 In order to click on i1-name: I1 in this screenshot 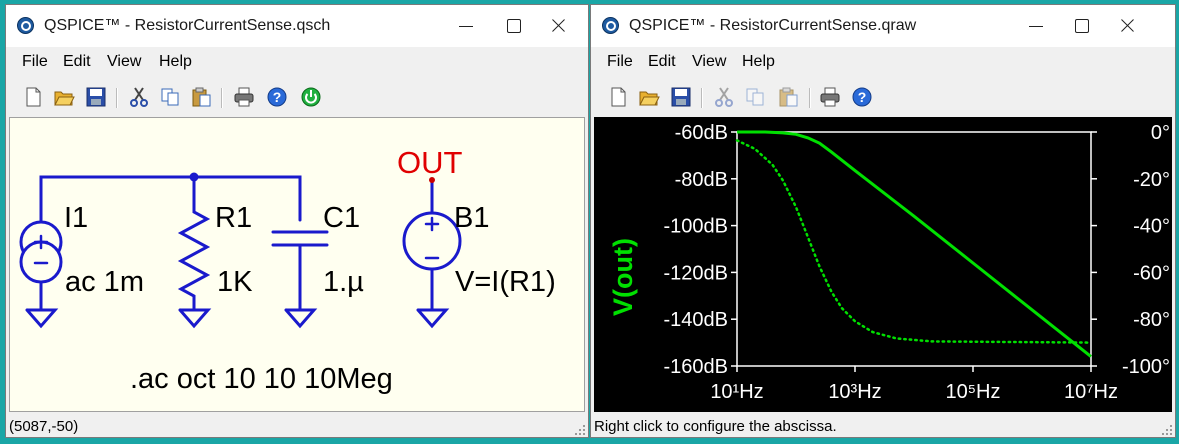, I will do `click(76, 218)`.